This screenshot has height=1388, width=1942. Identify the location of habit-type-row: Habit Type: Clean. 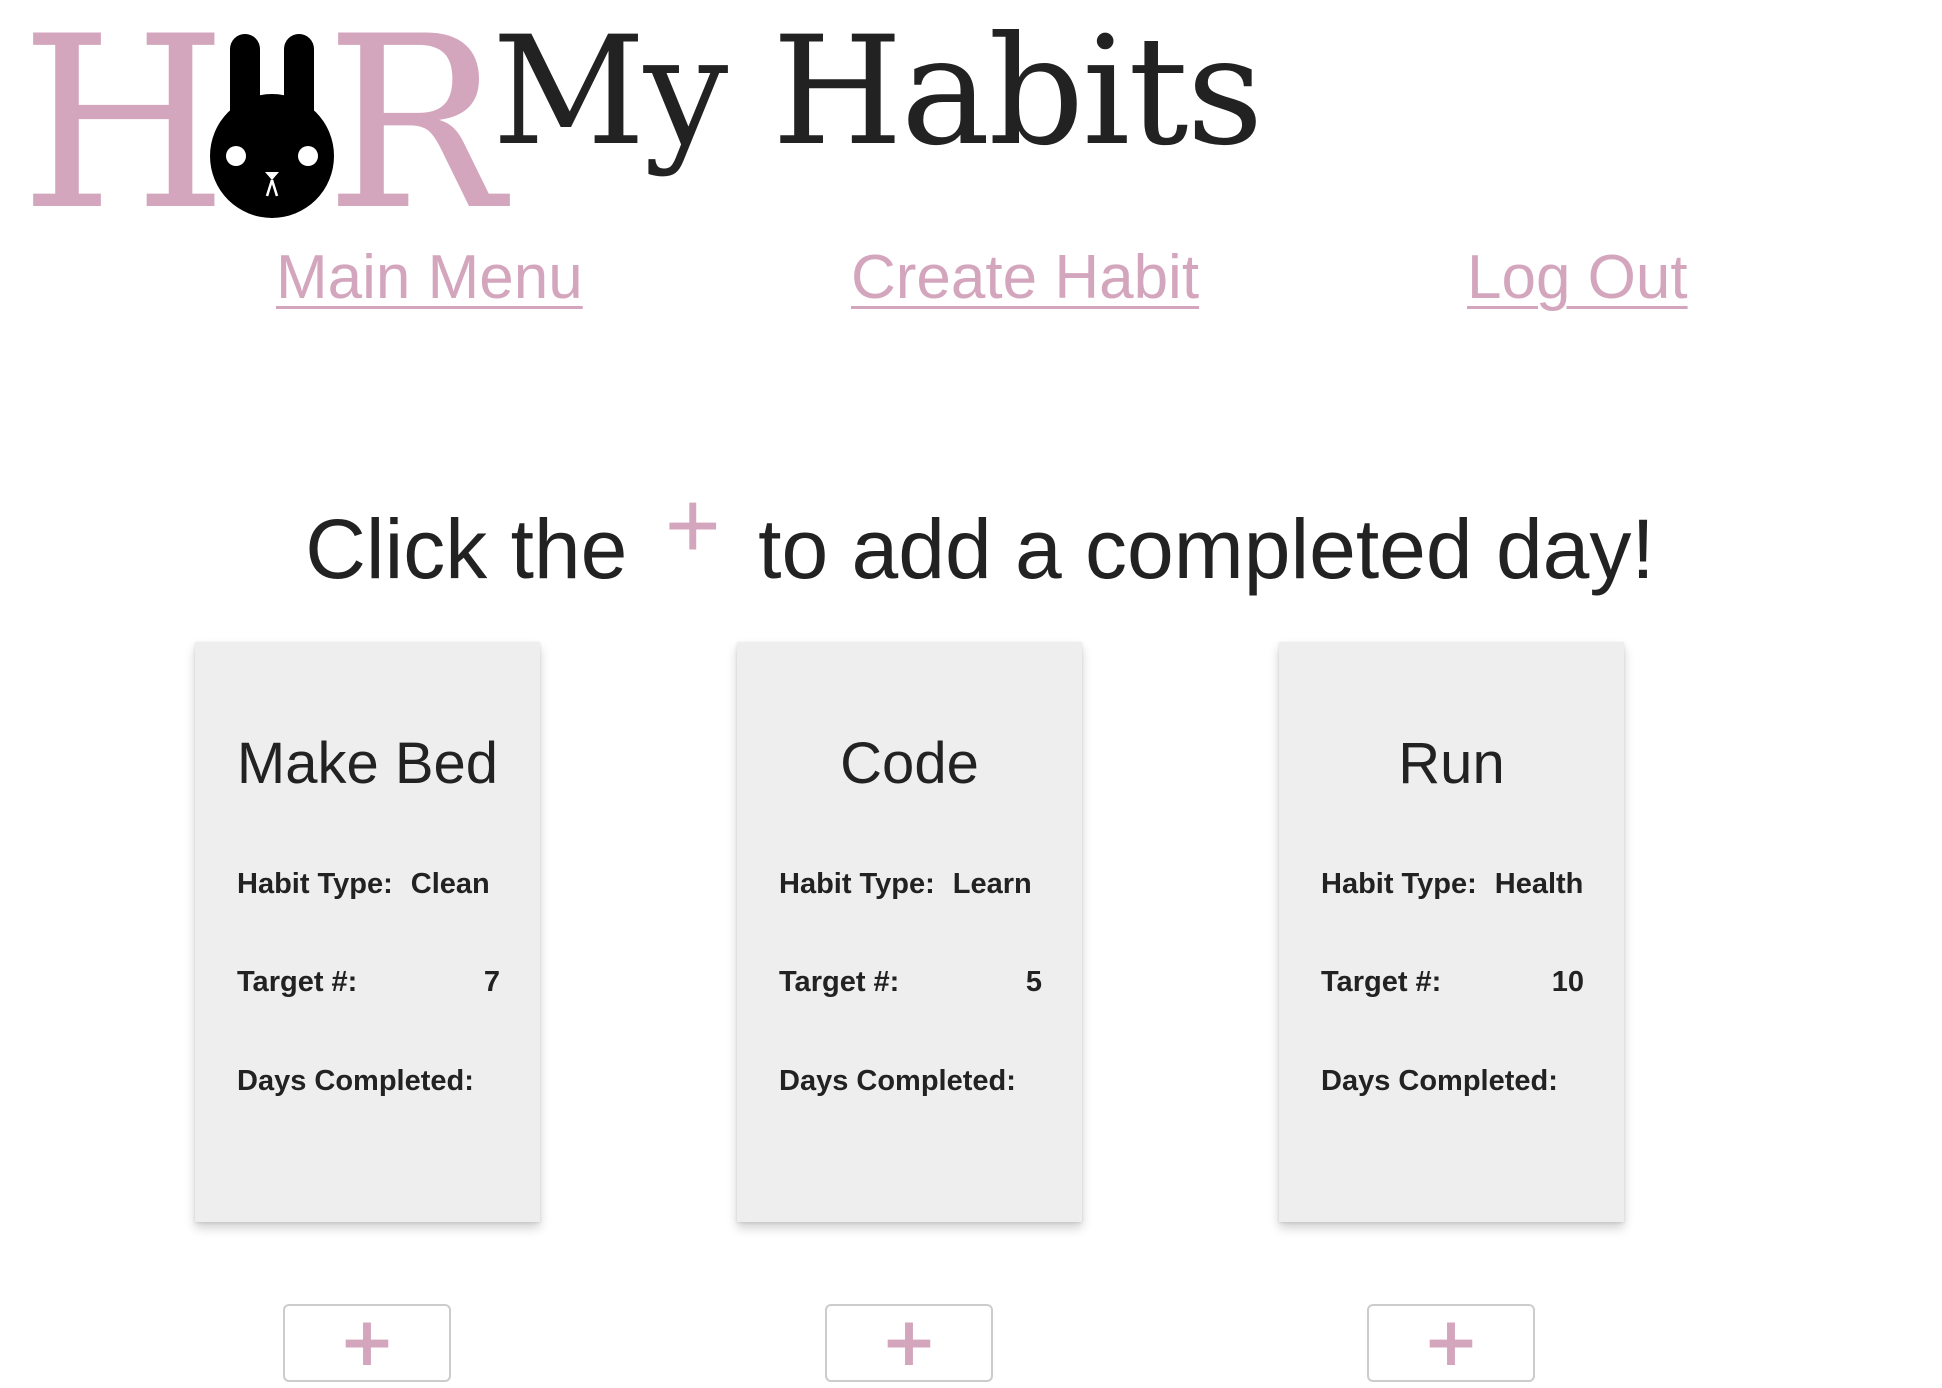
(368, 884).